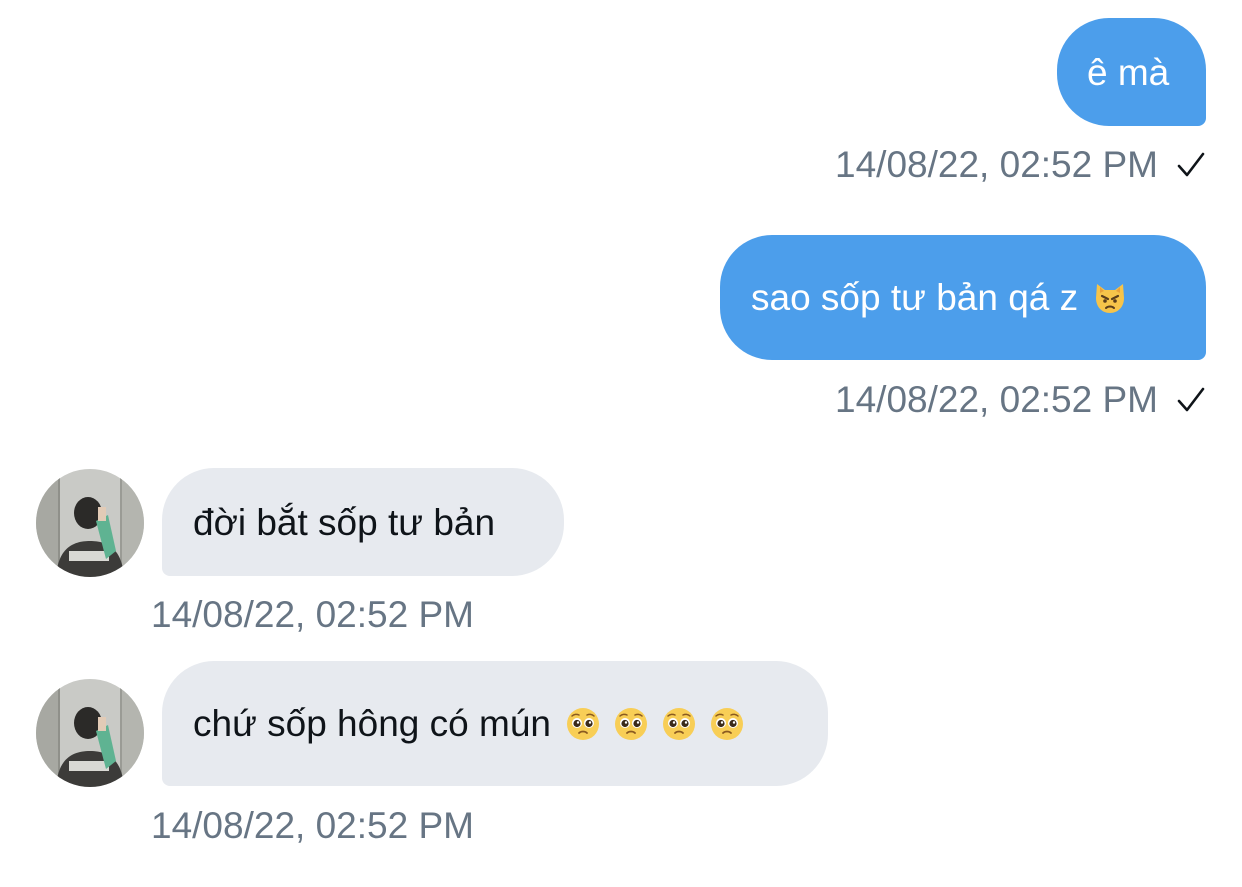 This screenshot has width=1242, height=887. I want to click on outgoing-message-bubble: ê mà, so click(1131, 72).